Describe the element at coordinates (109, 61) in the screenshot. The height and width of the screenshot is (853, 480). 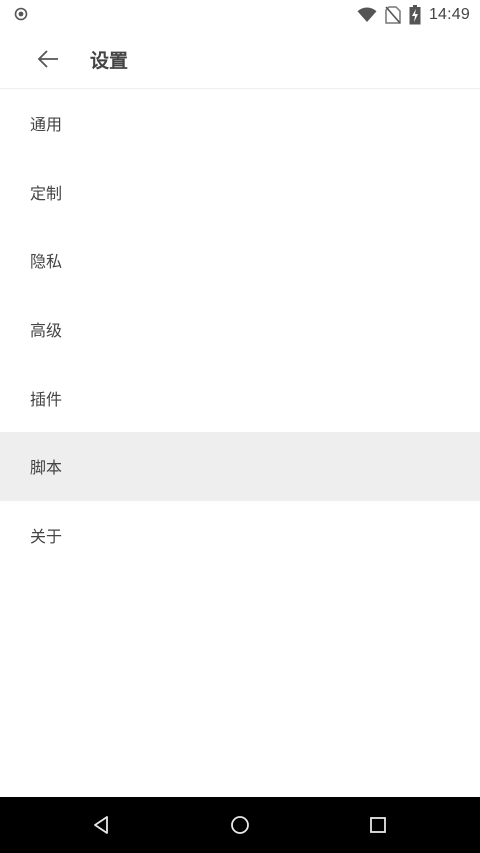
I see `page-title: 设置` at that location.